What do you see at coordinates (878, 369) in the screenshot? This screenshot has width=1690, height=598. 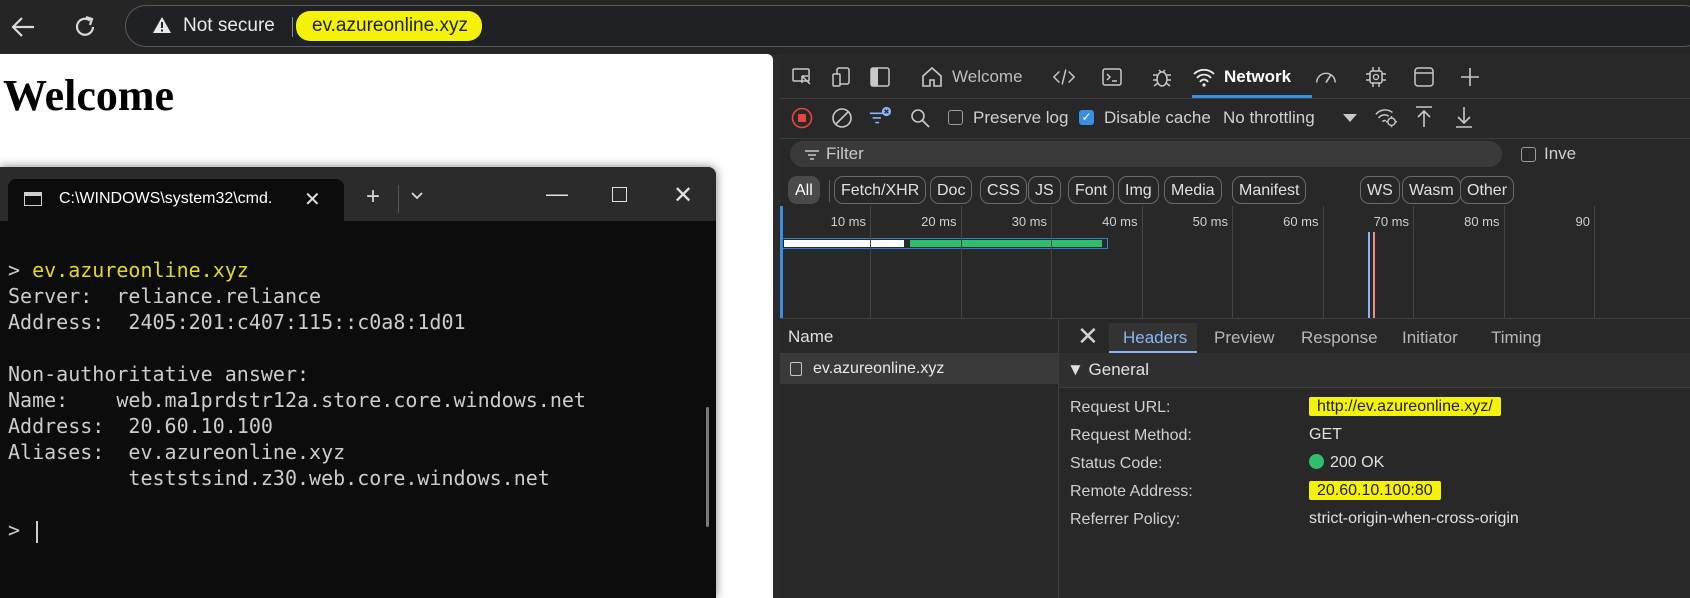 I see `request-name: ev.azureonline.xyz` at bounding box center [878, 369].